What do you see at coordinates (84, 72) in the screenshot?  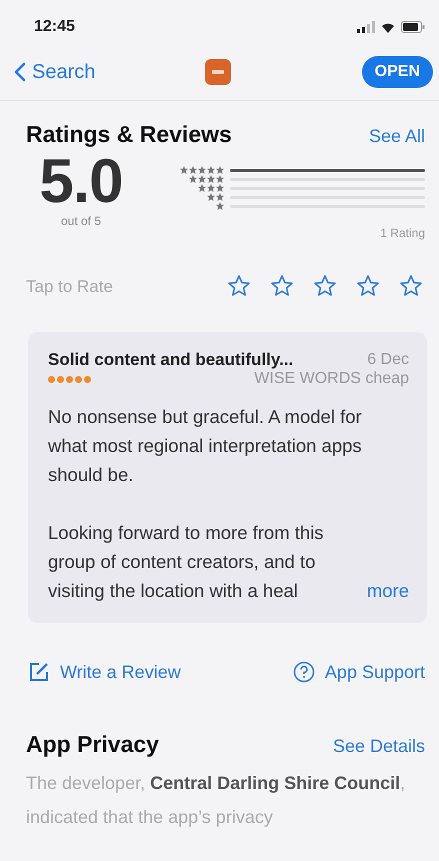 I see `back-button: Search` at bounding box center [84, 72].